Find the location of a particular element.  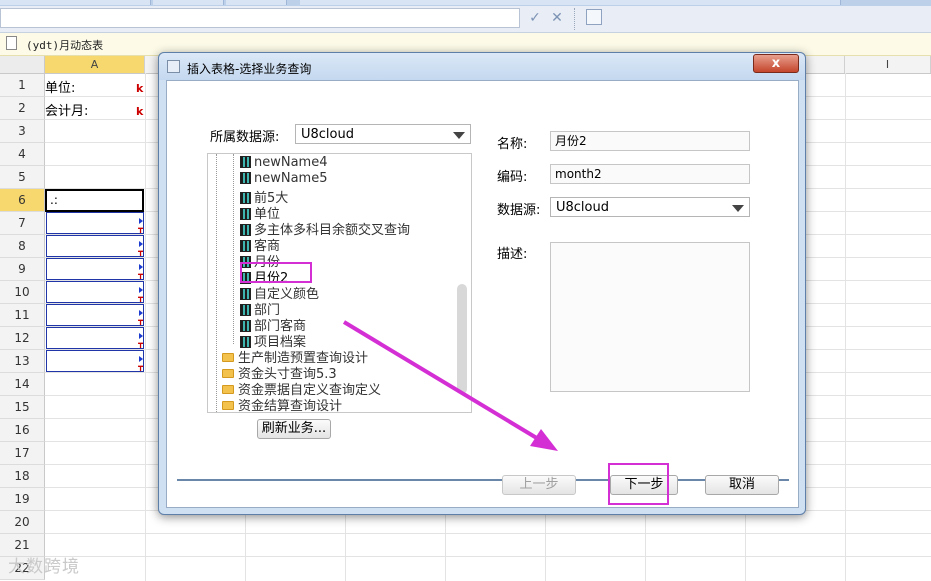

row-header: 12 is located at coordinates (22, 338).